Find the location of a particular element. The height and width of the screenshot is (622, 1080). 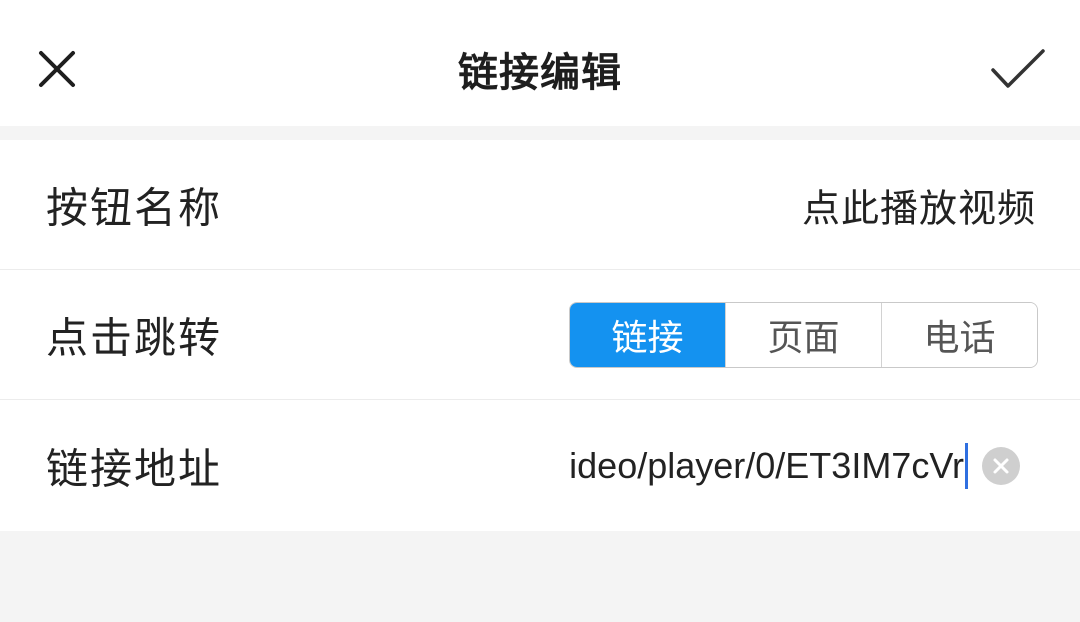

clear-circle-icon is located at coordinates (1001, 465).